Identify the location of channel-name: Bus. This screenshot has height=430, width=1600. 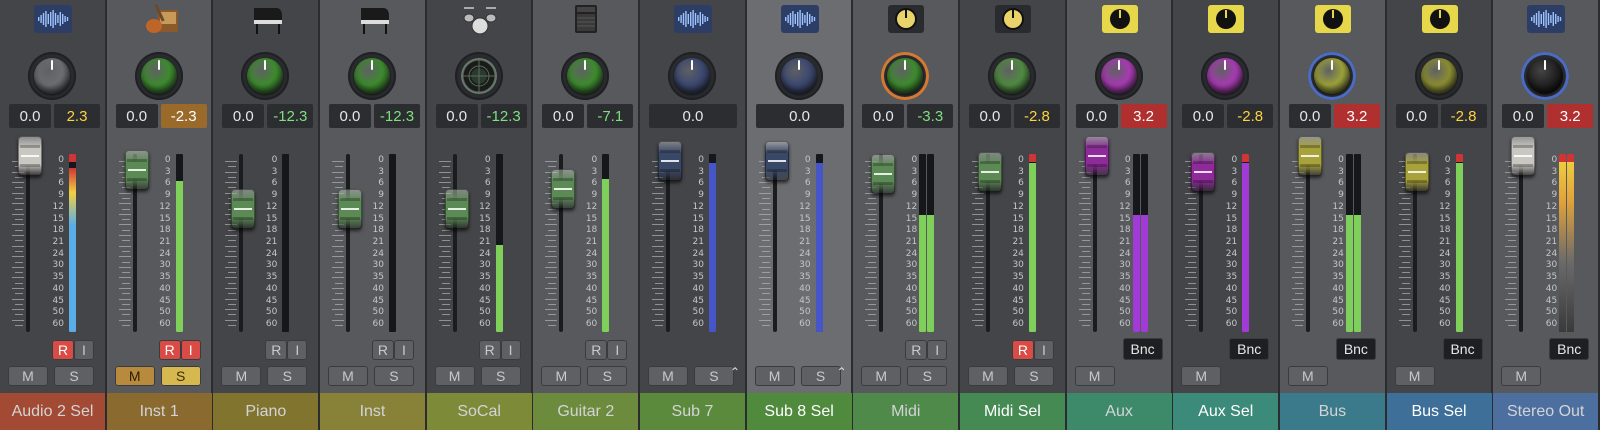
(1332, 411).